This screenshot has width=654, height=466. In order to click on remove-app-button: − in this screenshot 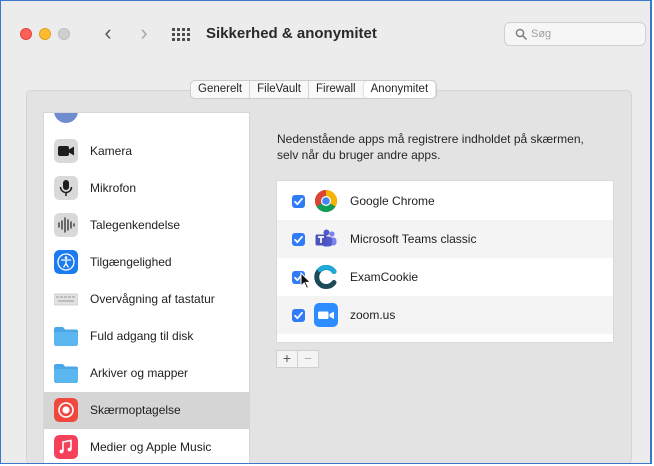, I will do `click(307, 359)`.